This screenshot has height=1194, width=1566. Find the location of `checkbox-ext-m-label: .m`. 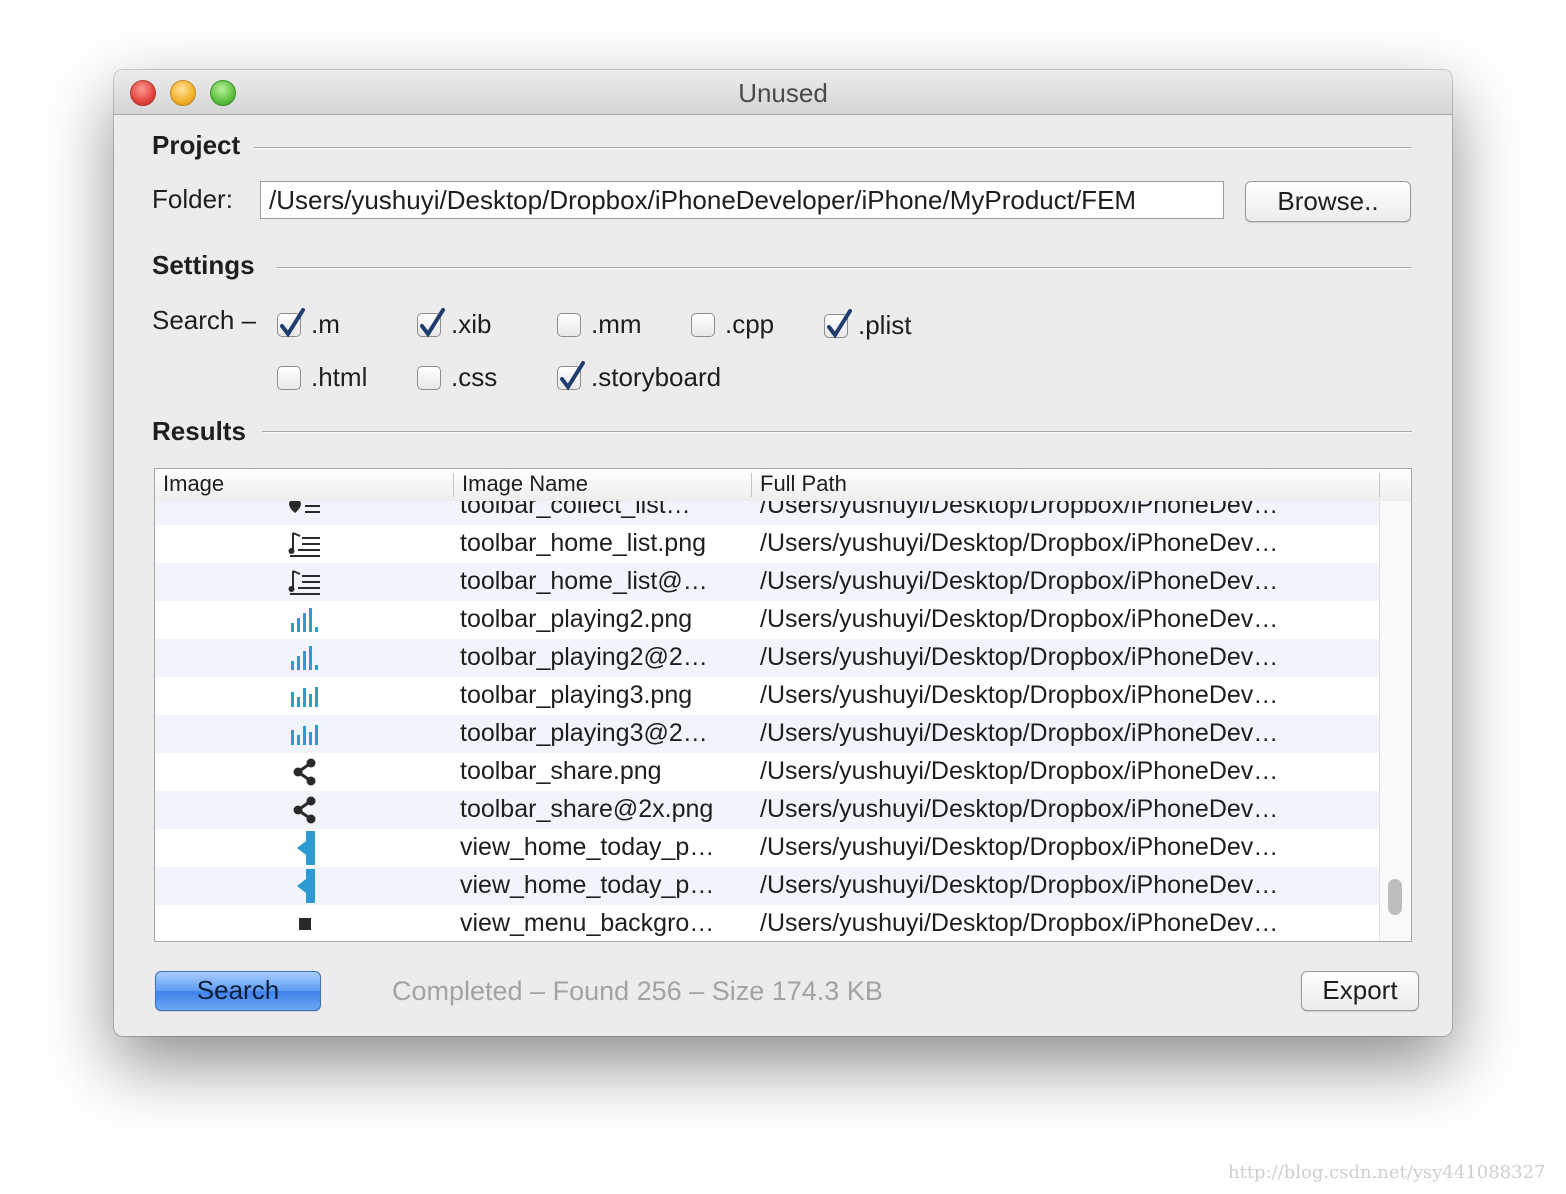

checkbox-ext-m-label: .m is located at coordinates (325, 324).